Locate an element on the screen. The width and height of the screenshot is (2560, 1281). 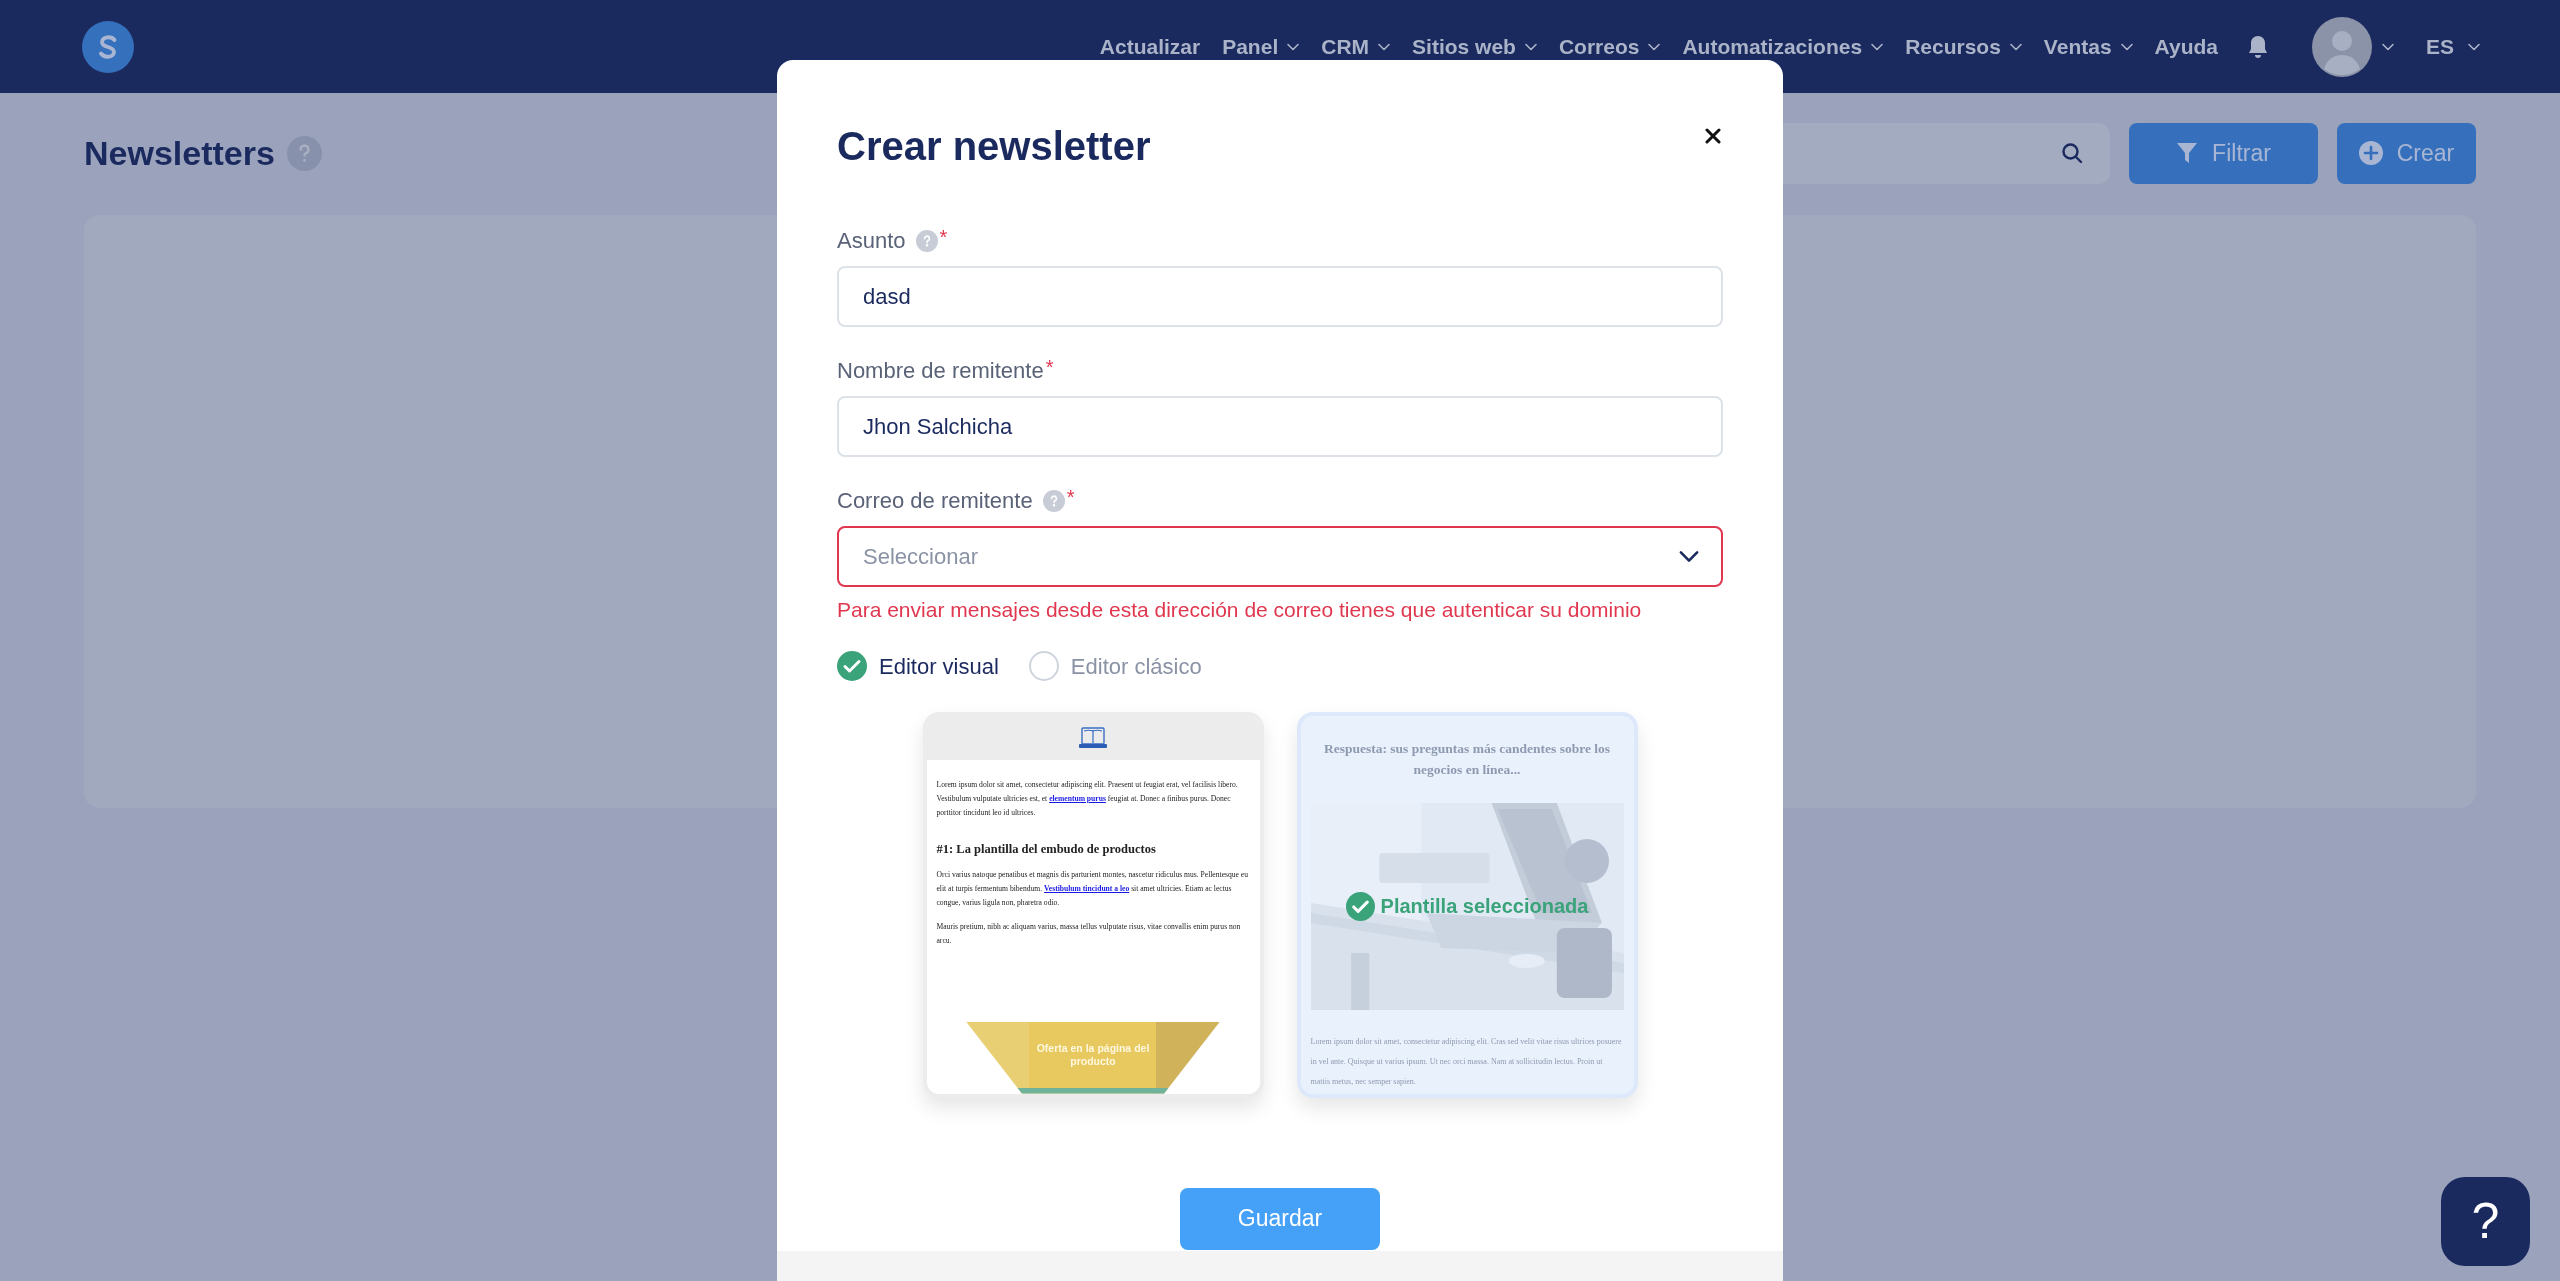
language-selector: ES is located at coordinates (2453, 46).